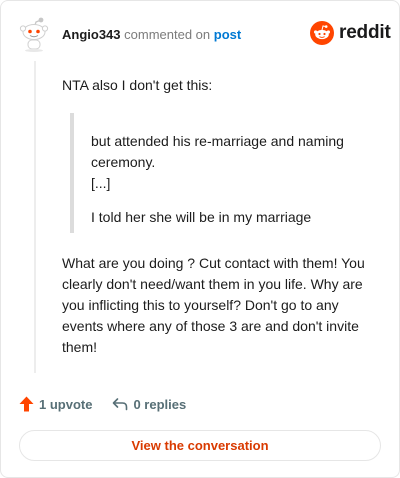 This screenshot has height=478, width=400. What do you see at coordinates (35, 217) in the screenshot?
I see `thread-line` at bounding box center [35, 217].